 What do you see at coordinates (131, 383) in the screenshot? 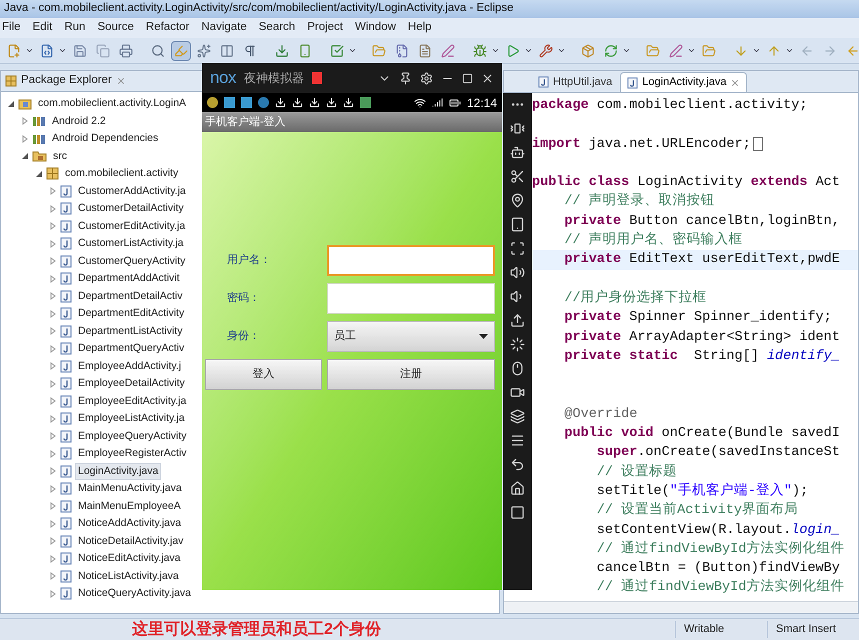
I see `tree-item: EmployeeDetailActivity` at bounding box center [131, 383].